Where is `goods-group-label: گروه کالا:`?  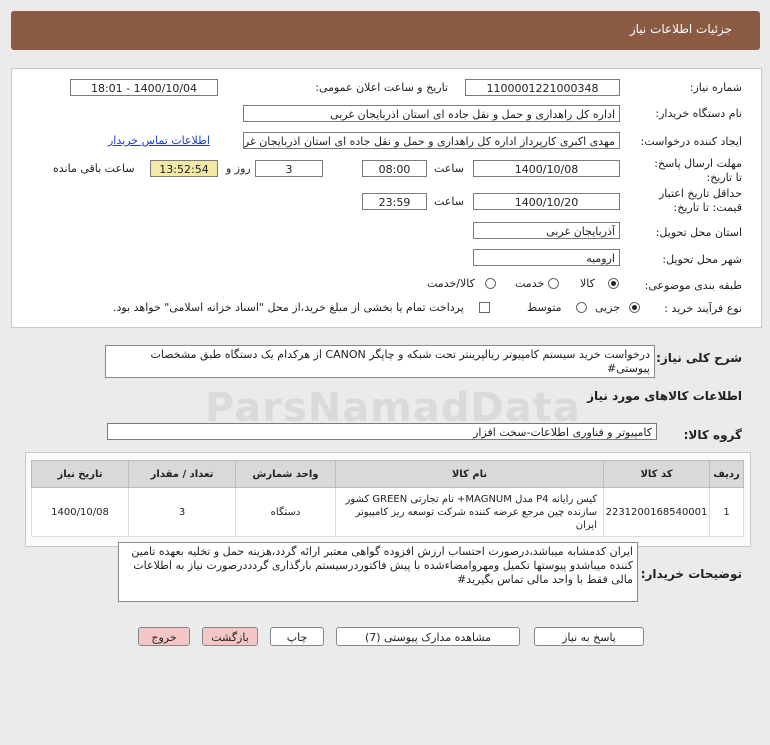 goods-group-label: گروه کالا: is located at coordinates (712, 435).